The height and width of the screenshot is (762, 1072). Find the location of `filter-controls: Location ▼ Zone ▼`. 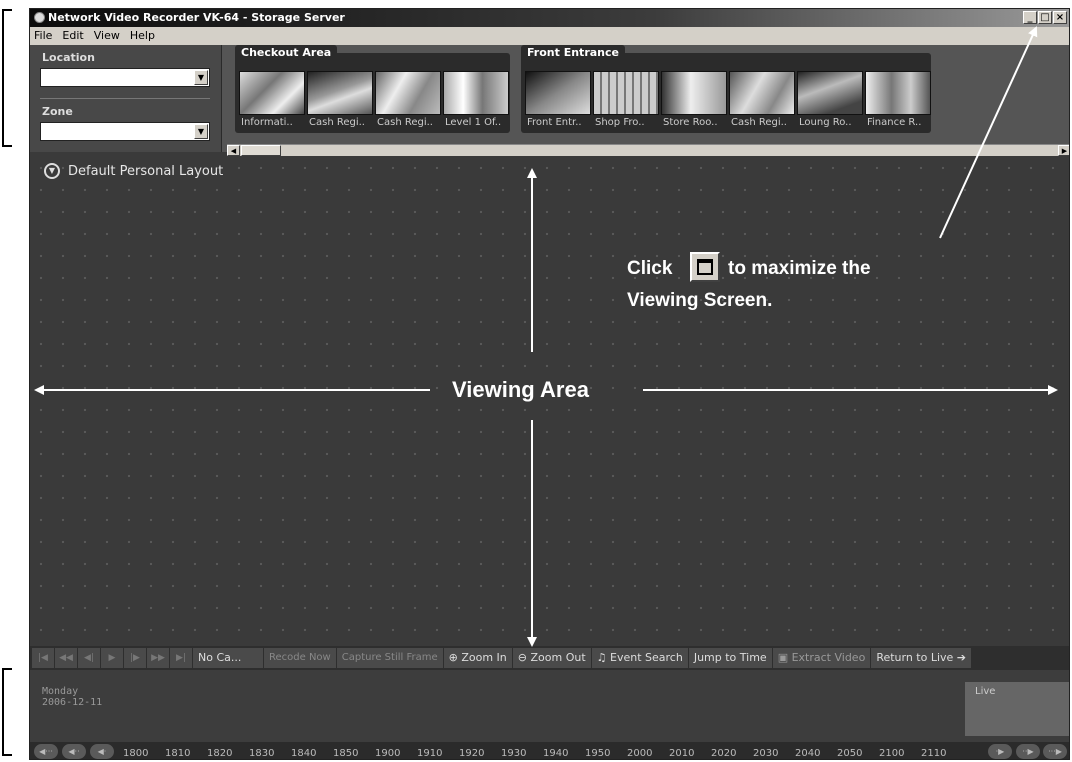

filter-controls: Location ▼ Zone ▼ is located at coordinates (126, 98).